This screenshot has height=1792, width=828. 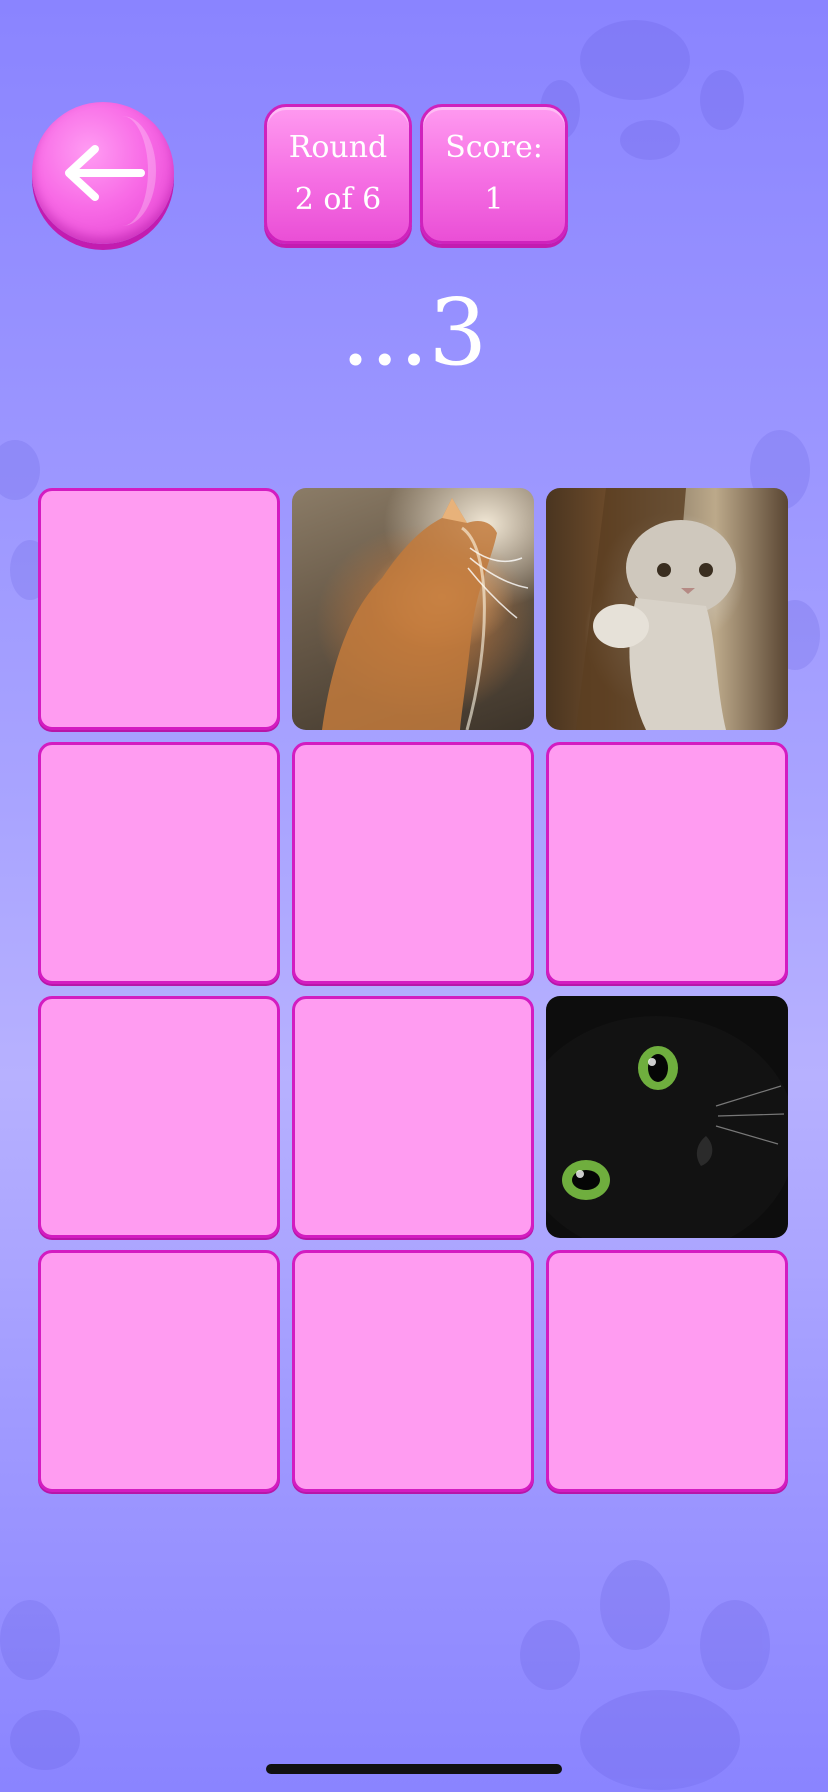 I want to click on back-button, so click(x=103, y=173).